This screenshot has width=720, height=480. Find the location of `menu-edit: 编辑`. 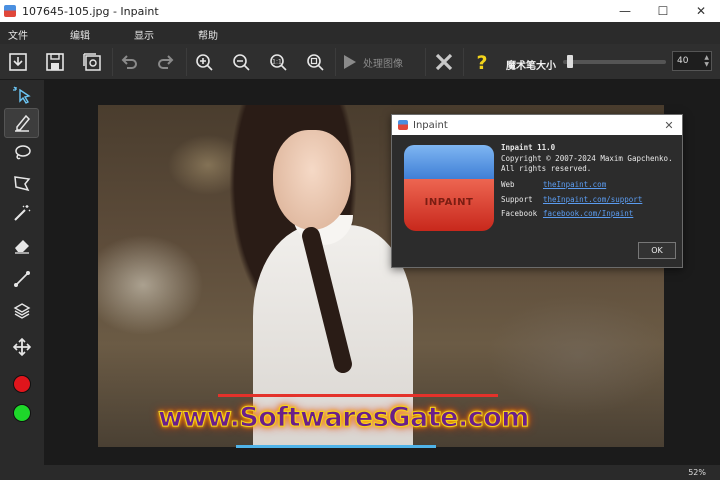

menu-edit: 编辑 is located at coordinates (80, 34).